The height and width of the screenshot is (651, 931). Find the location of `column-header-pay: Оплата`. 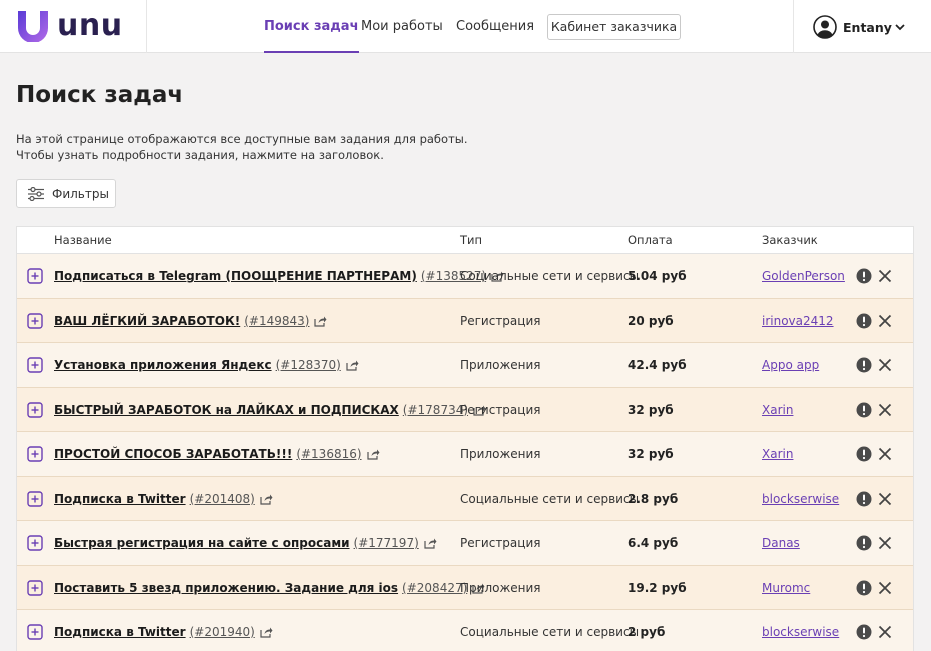

column-header-pay: Оплата is located at coordinates (650, 240).